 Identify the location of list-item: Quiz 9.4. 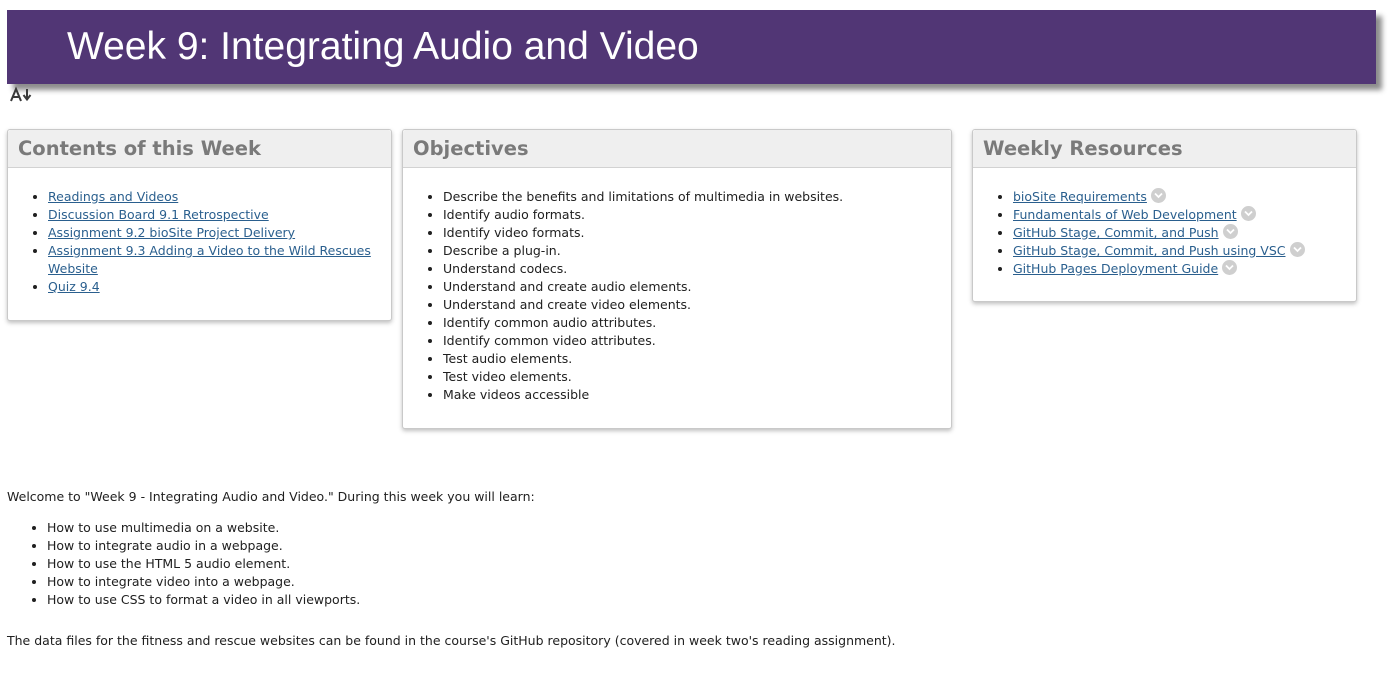
(219, 287).